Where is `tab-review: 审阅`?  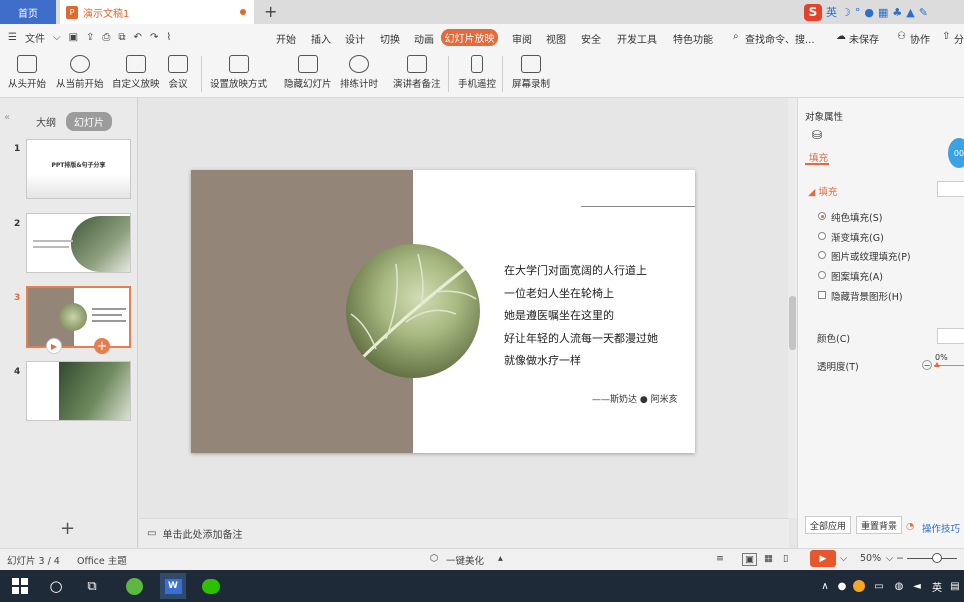
tab-review: 审阅 is located at coordinates (522, 38).